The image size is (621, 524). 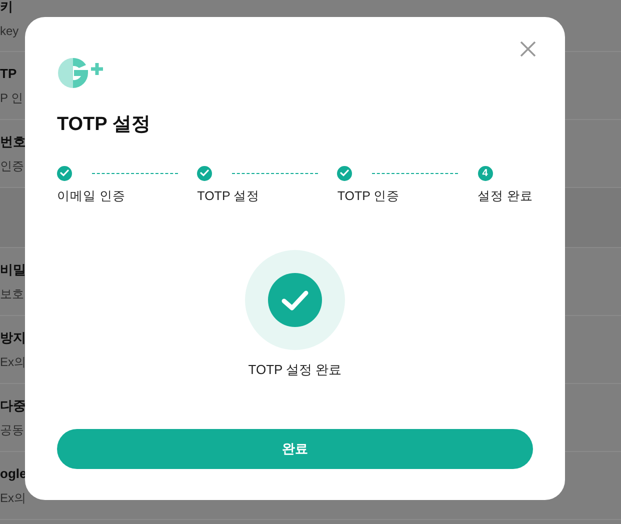 What do you see at coordinates (368, 196) in the screenshot?
I see `step-label: TOTP 인증` at bounding box center [368, 196].